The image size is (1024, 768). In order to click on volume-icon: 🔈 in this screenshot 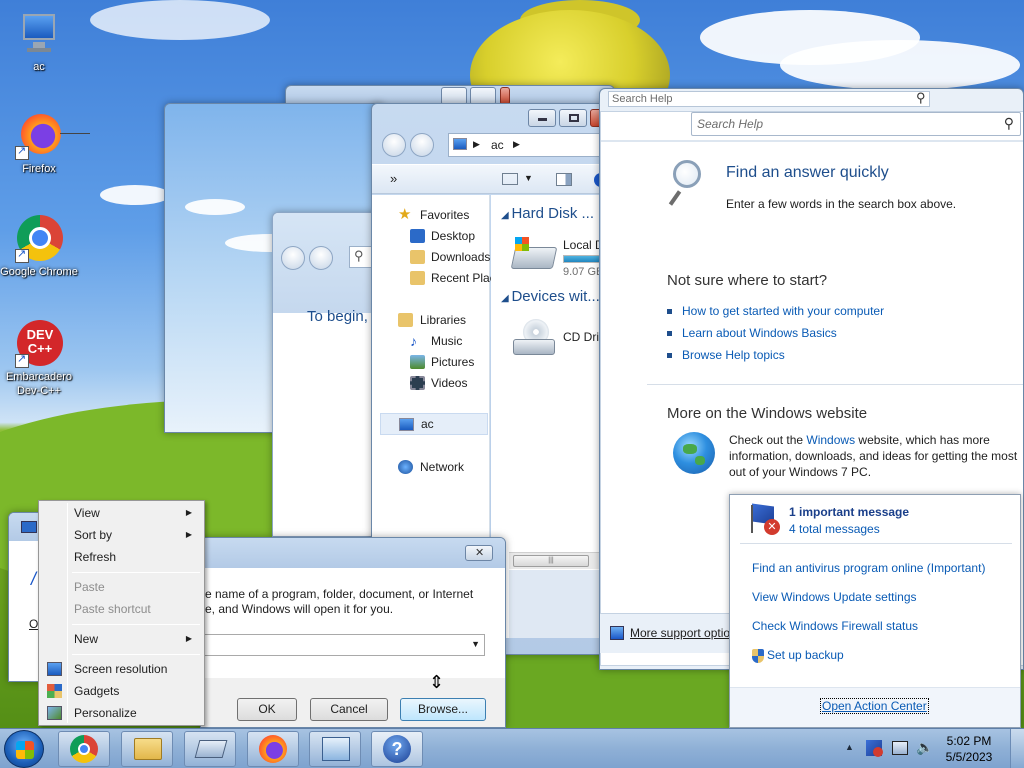, I will do `click(924, 747)`.